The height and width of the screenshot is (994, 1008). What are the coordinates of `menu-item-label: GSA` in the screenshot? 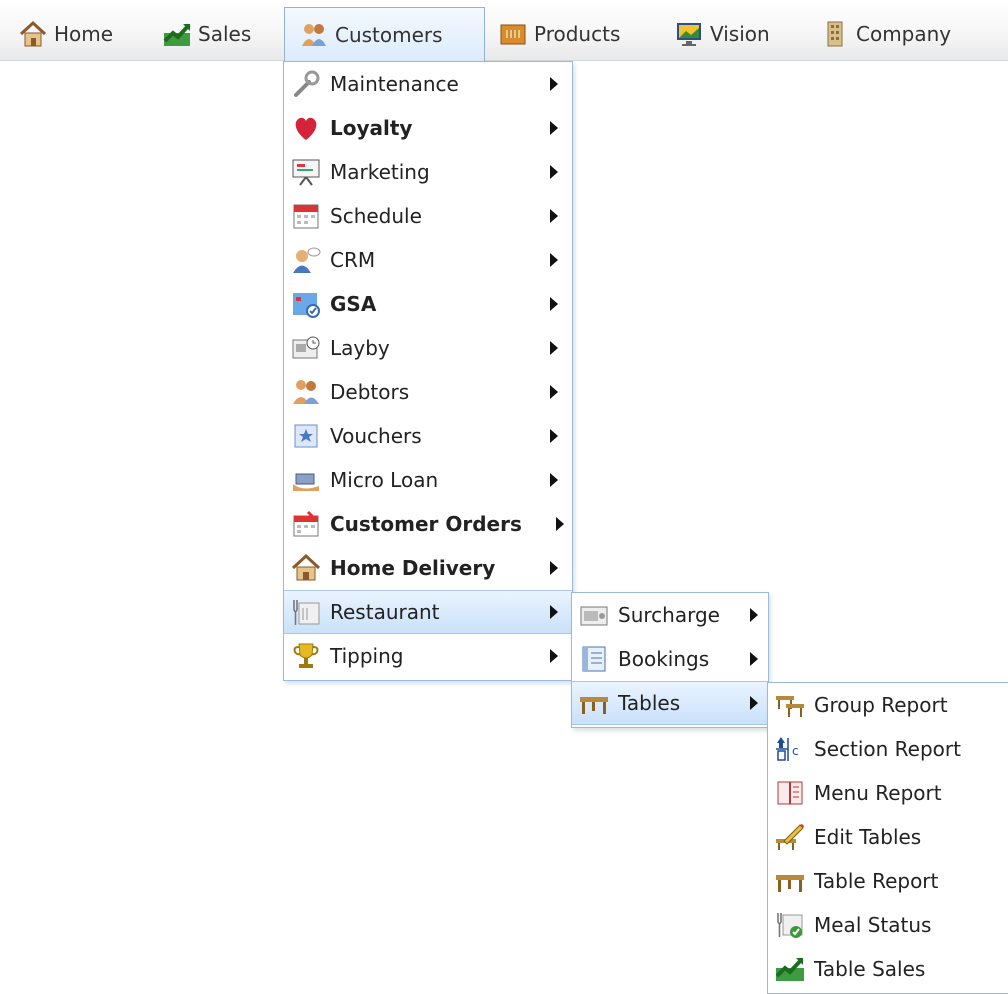 It's located at (353, 304).